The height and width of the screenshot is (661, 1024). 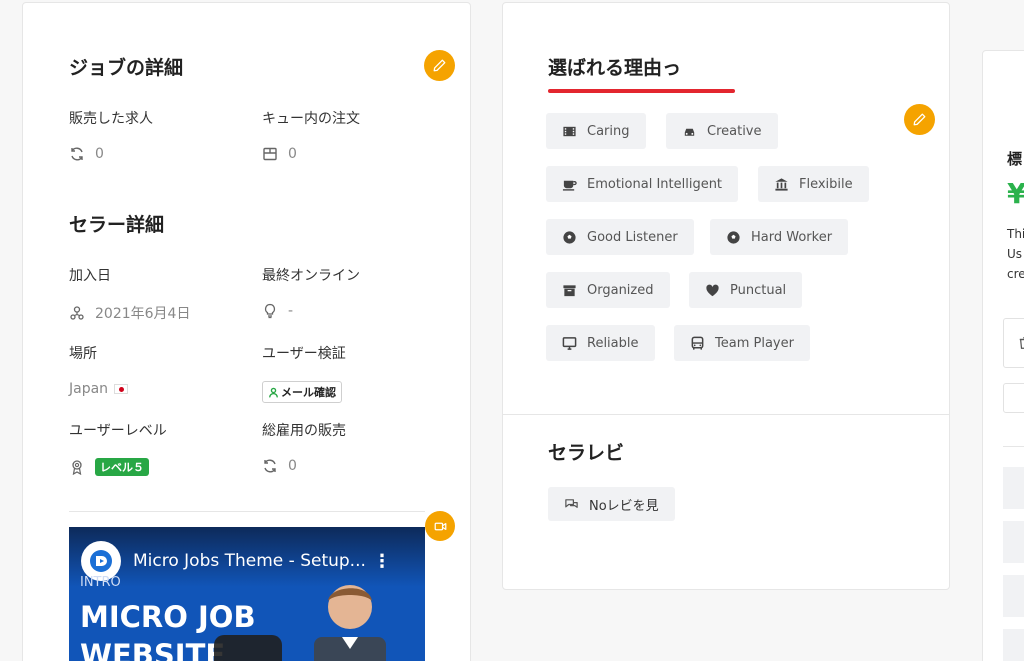 I want to click on car-icon, so click(x=689, y=132).